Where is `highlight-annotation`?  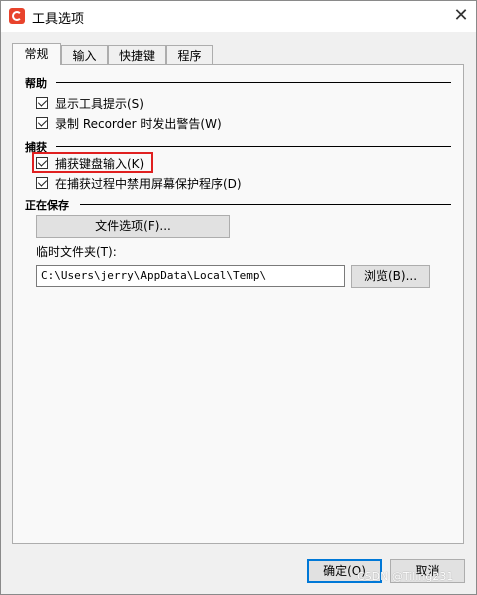
highlight-annotation is located at coordinates (92, 162).